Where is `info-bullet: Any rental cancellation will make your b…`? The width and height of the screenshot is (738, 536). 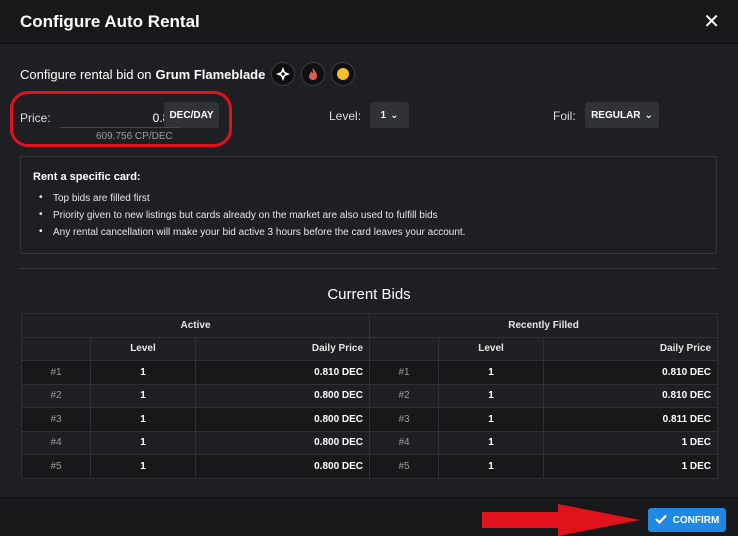 info-bullet: Any rental cancellation will make your b… is located at coordinates (368, 232).